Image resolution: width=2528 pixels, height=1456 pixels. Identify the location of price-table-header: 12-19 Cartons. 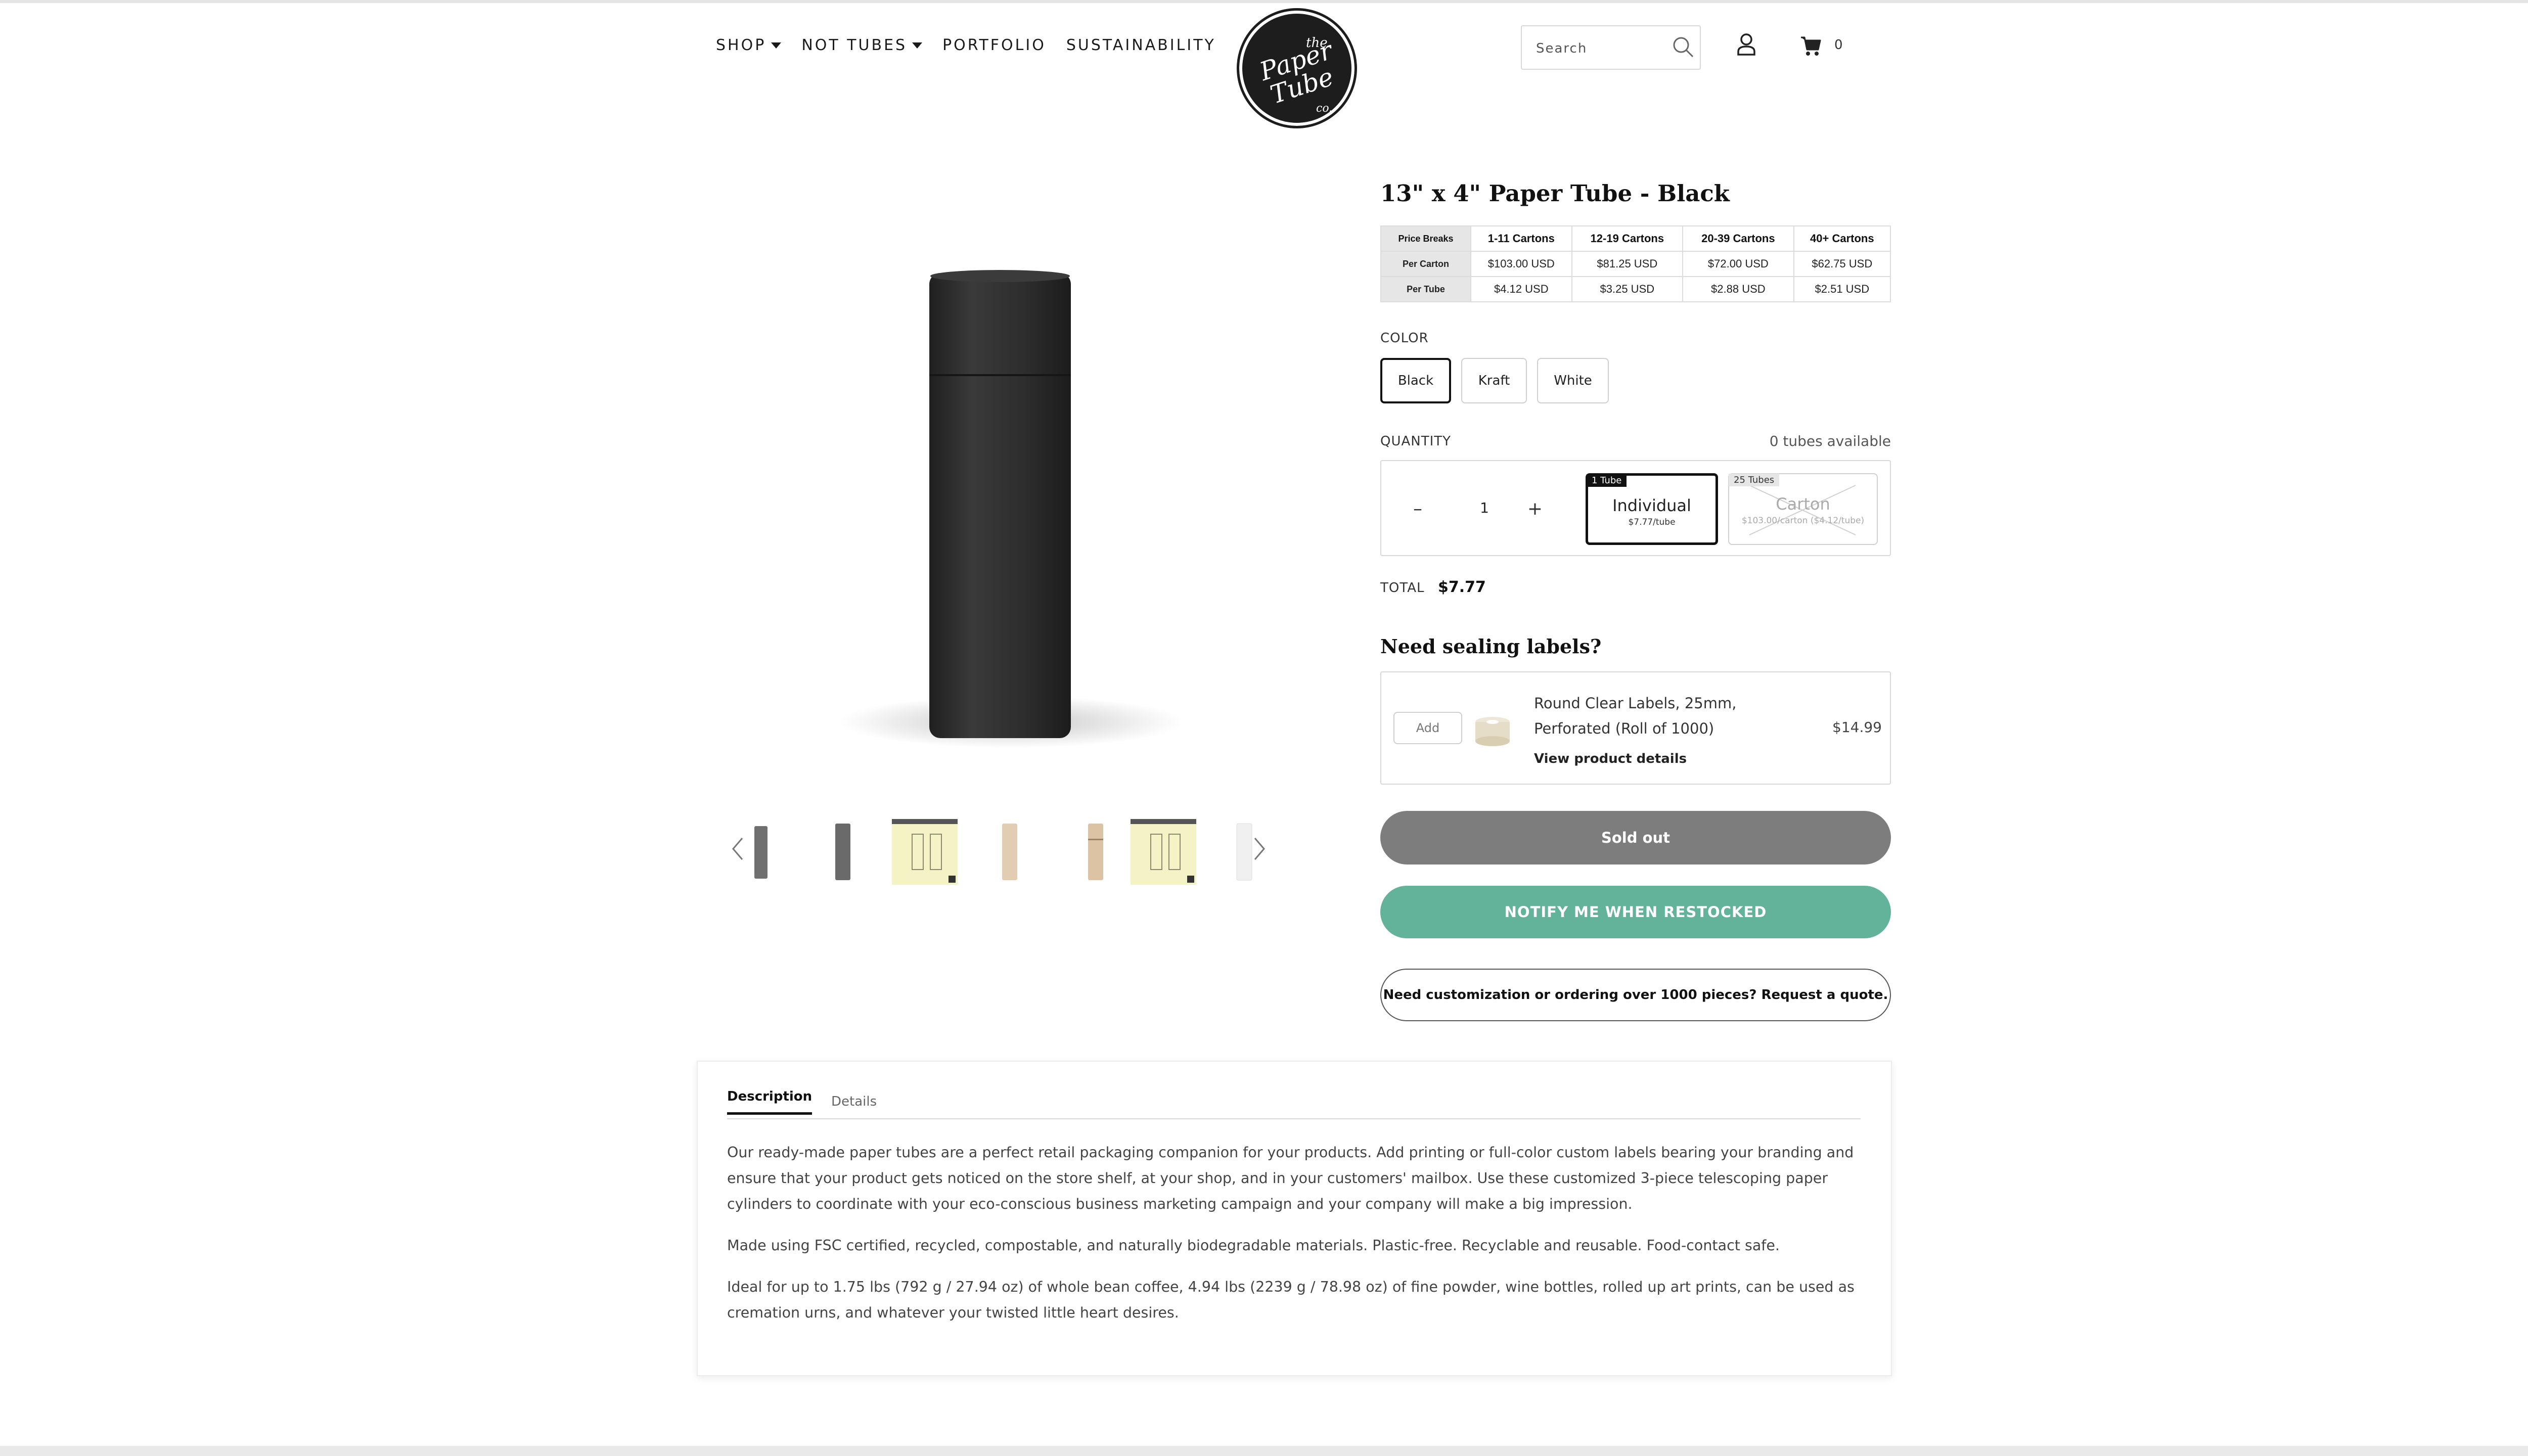
(1628, 238).